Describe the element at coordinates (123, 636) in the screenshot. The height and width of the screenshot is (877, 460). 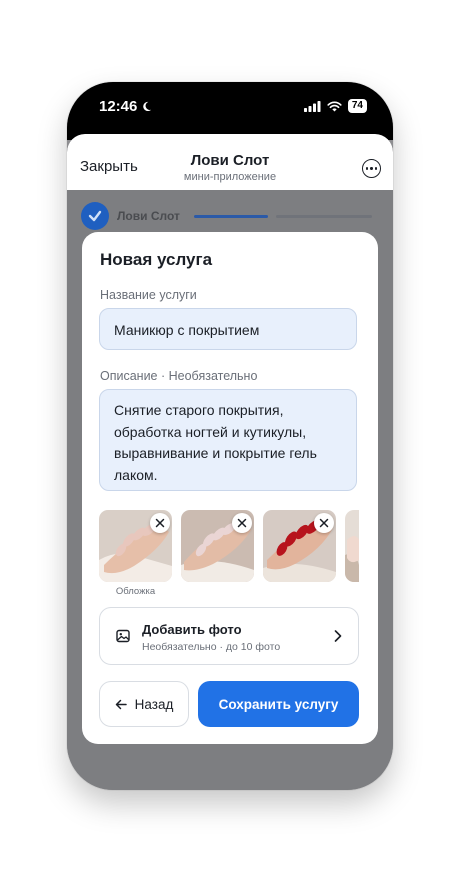
I see `image-icon` at that location.